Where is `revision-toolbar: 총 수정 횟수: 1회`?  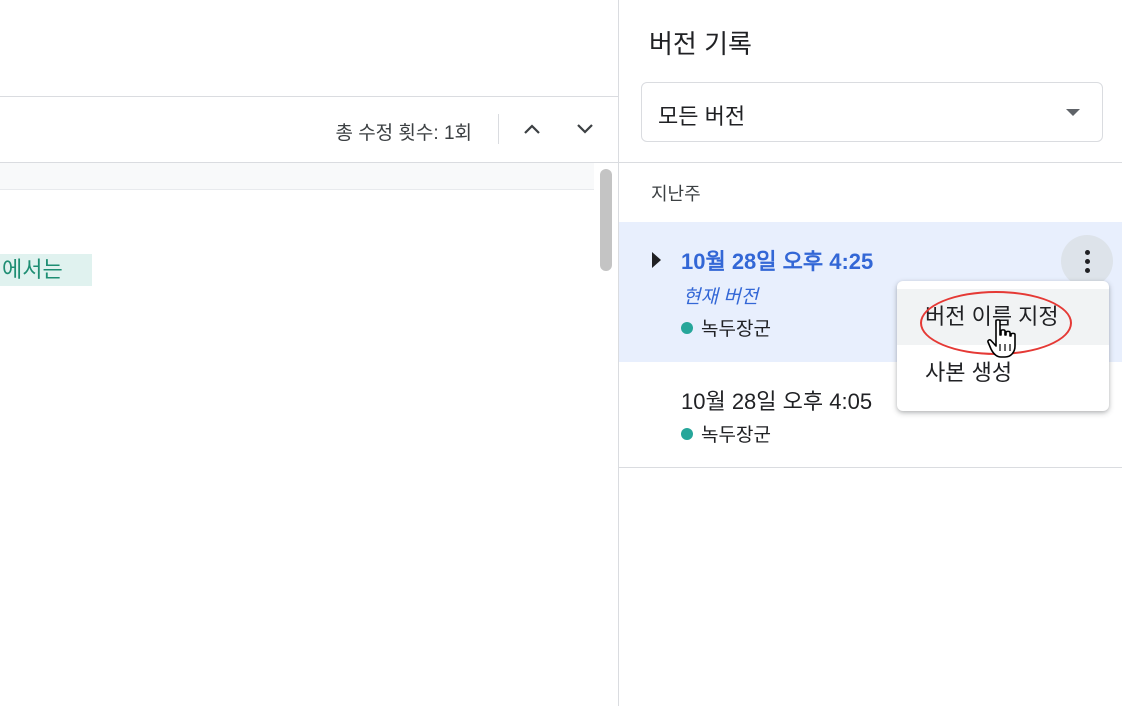 revision-toolbar: 총 수정 횟수: 1회 is located at coordinates (309, 130).